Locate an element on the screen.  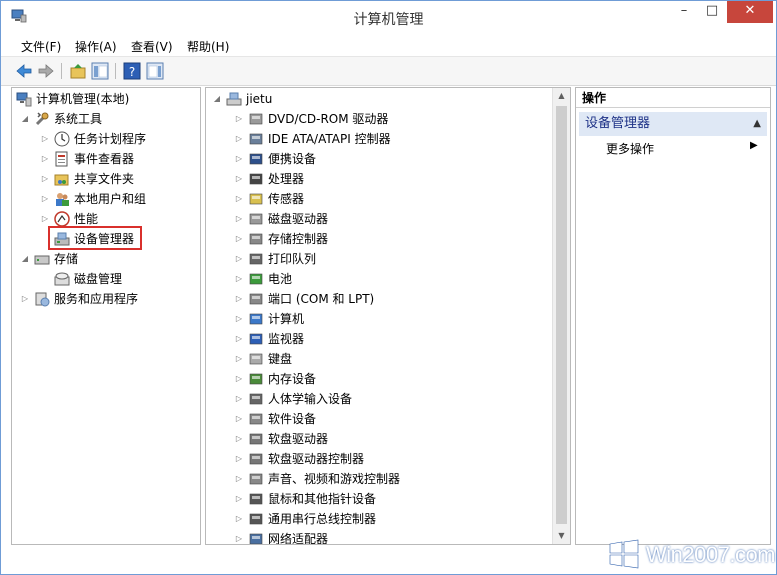
hid-icon is located at coordinates (256, 399).